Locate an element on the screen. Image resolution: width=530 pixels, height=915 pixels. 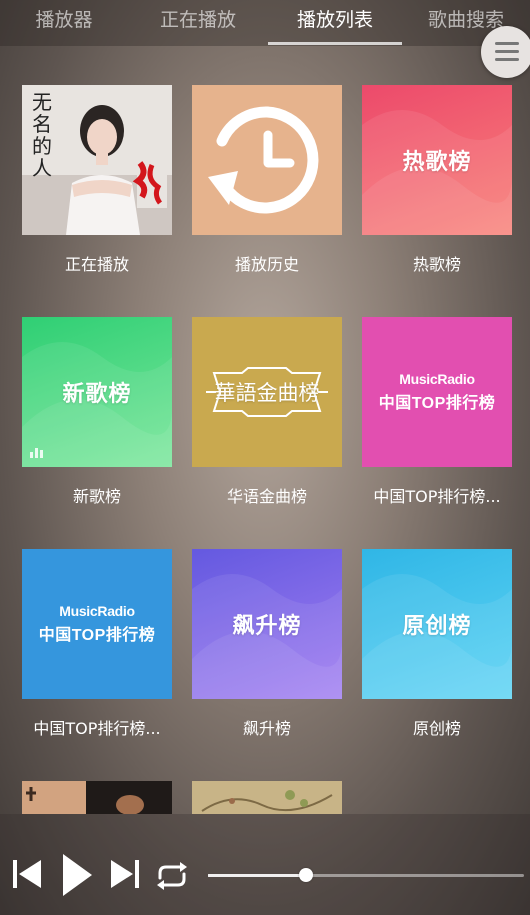
tab-player: 播放器 is located at coordinates (64, 23).